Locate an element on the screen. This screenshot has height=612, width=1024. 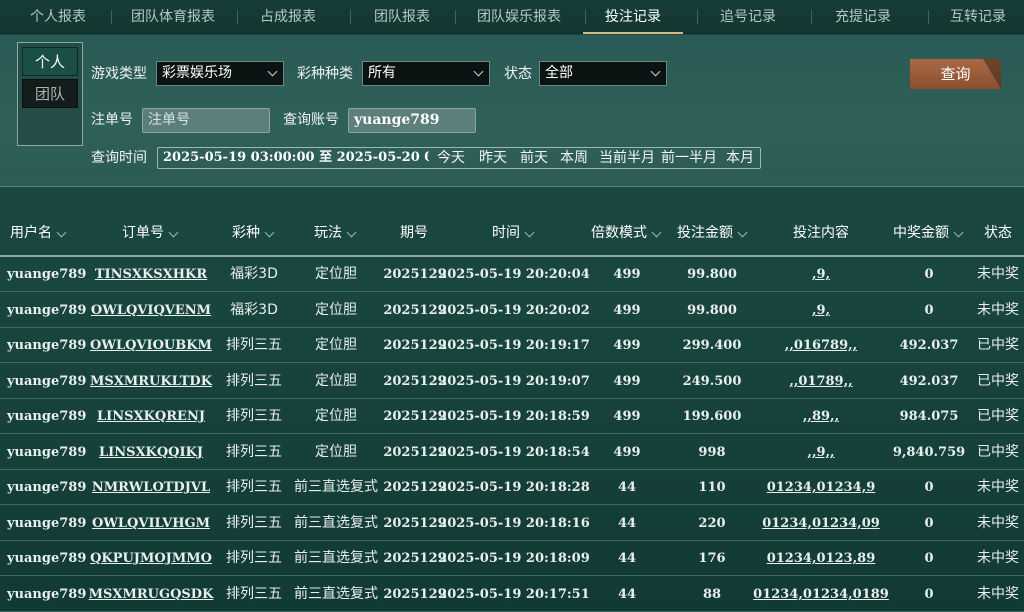
quick-this-month: 本月 is located at coordinates (740, 158).